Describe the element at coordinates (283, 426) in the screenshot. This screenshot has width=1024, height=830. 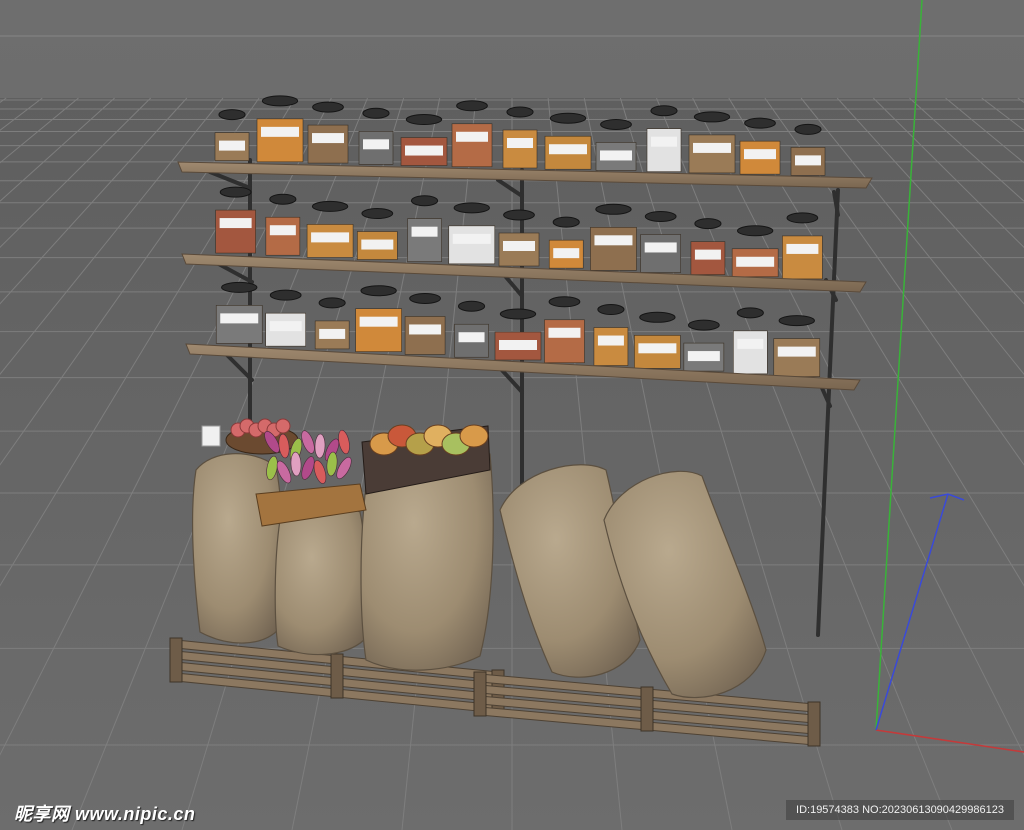
I see `apple` at that location.